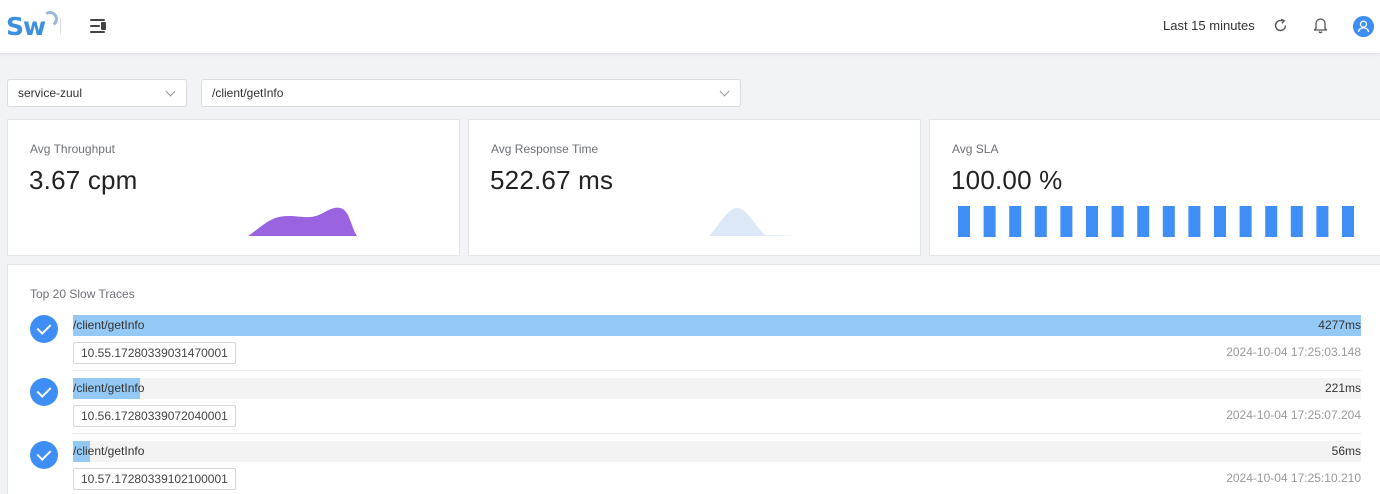 This screenshot has height=494, width=1380. I want to click on trace-duration: 4277ms, so click(1339, 325).